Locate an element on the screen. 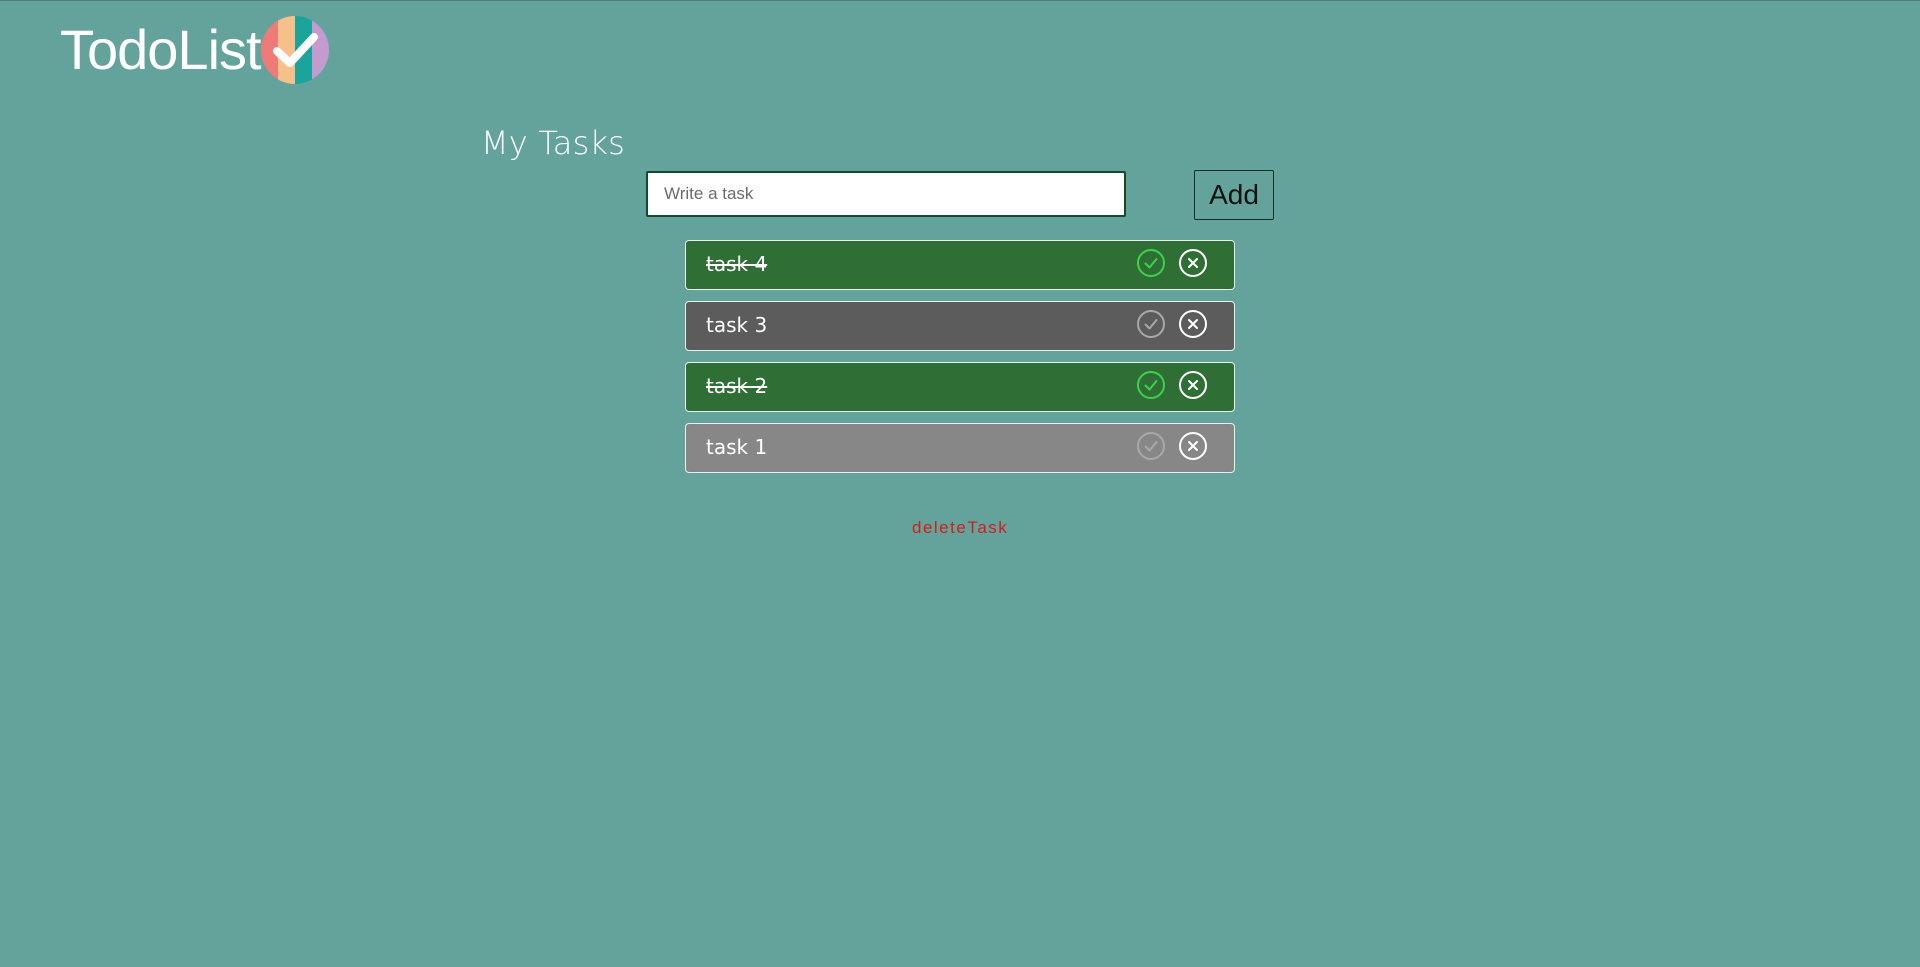 The width and height of the screenshot is (1920, 967). add-task-button: Add is located at coordinates (1234, 195).